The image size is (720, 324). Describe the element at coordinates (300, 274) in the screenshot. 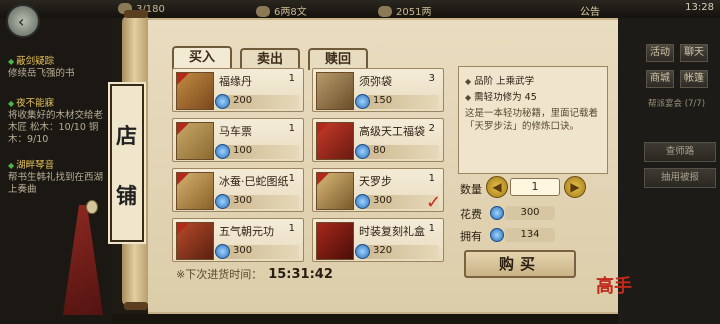

I see `restock-time: 15:31:42` at that location.